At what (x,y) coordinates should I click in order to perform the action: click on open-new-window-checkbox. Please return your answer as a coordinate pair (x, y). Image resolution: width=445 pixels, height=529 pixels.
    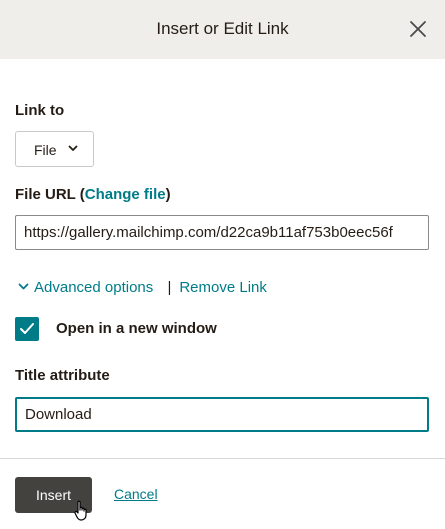
    Looking at the image, I should click on (27, 329).